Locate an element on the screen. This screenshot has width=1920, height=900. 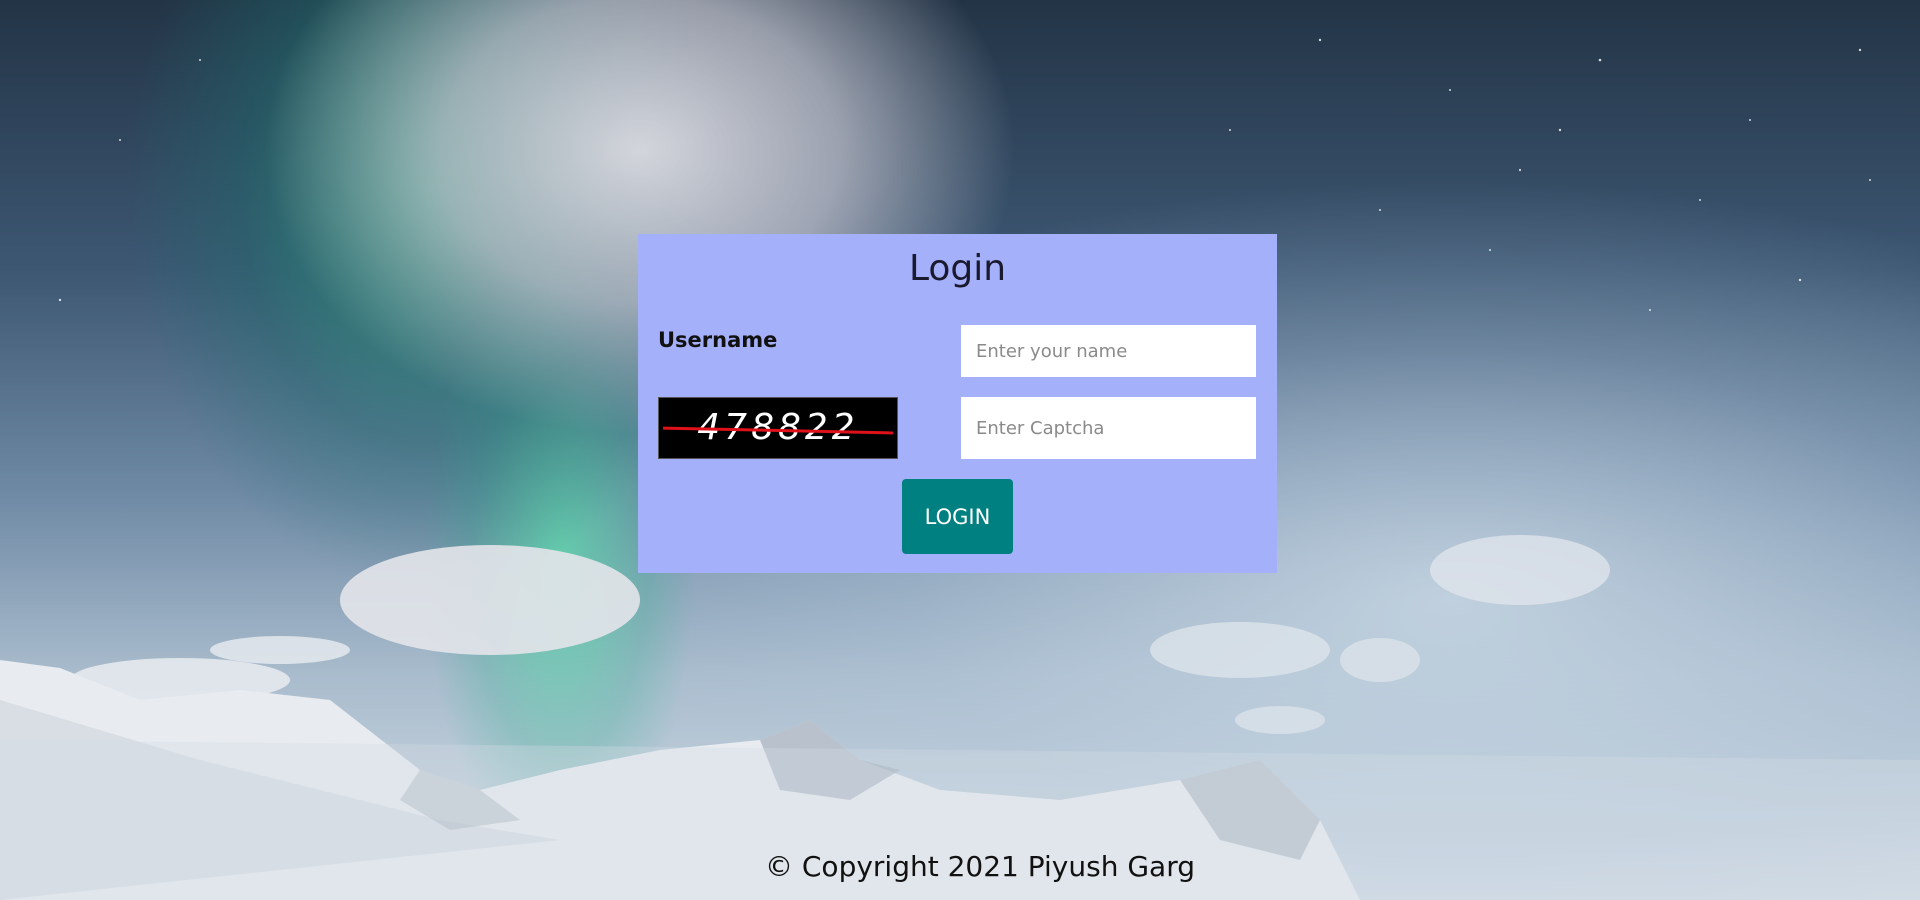
login-card: Login Username 478822 LOGIN is located at coordinates (957, 403).